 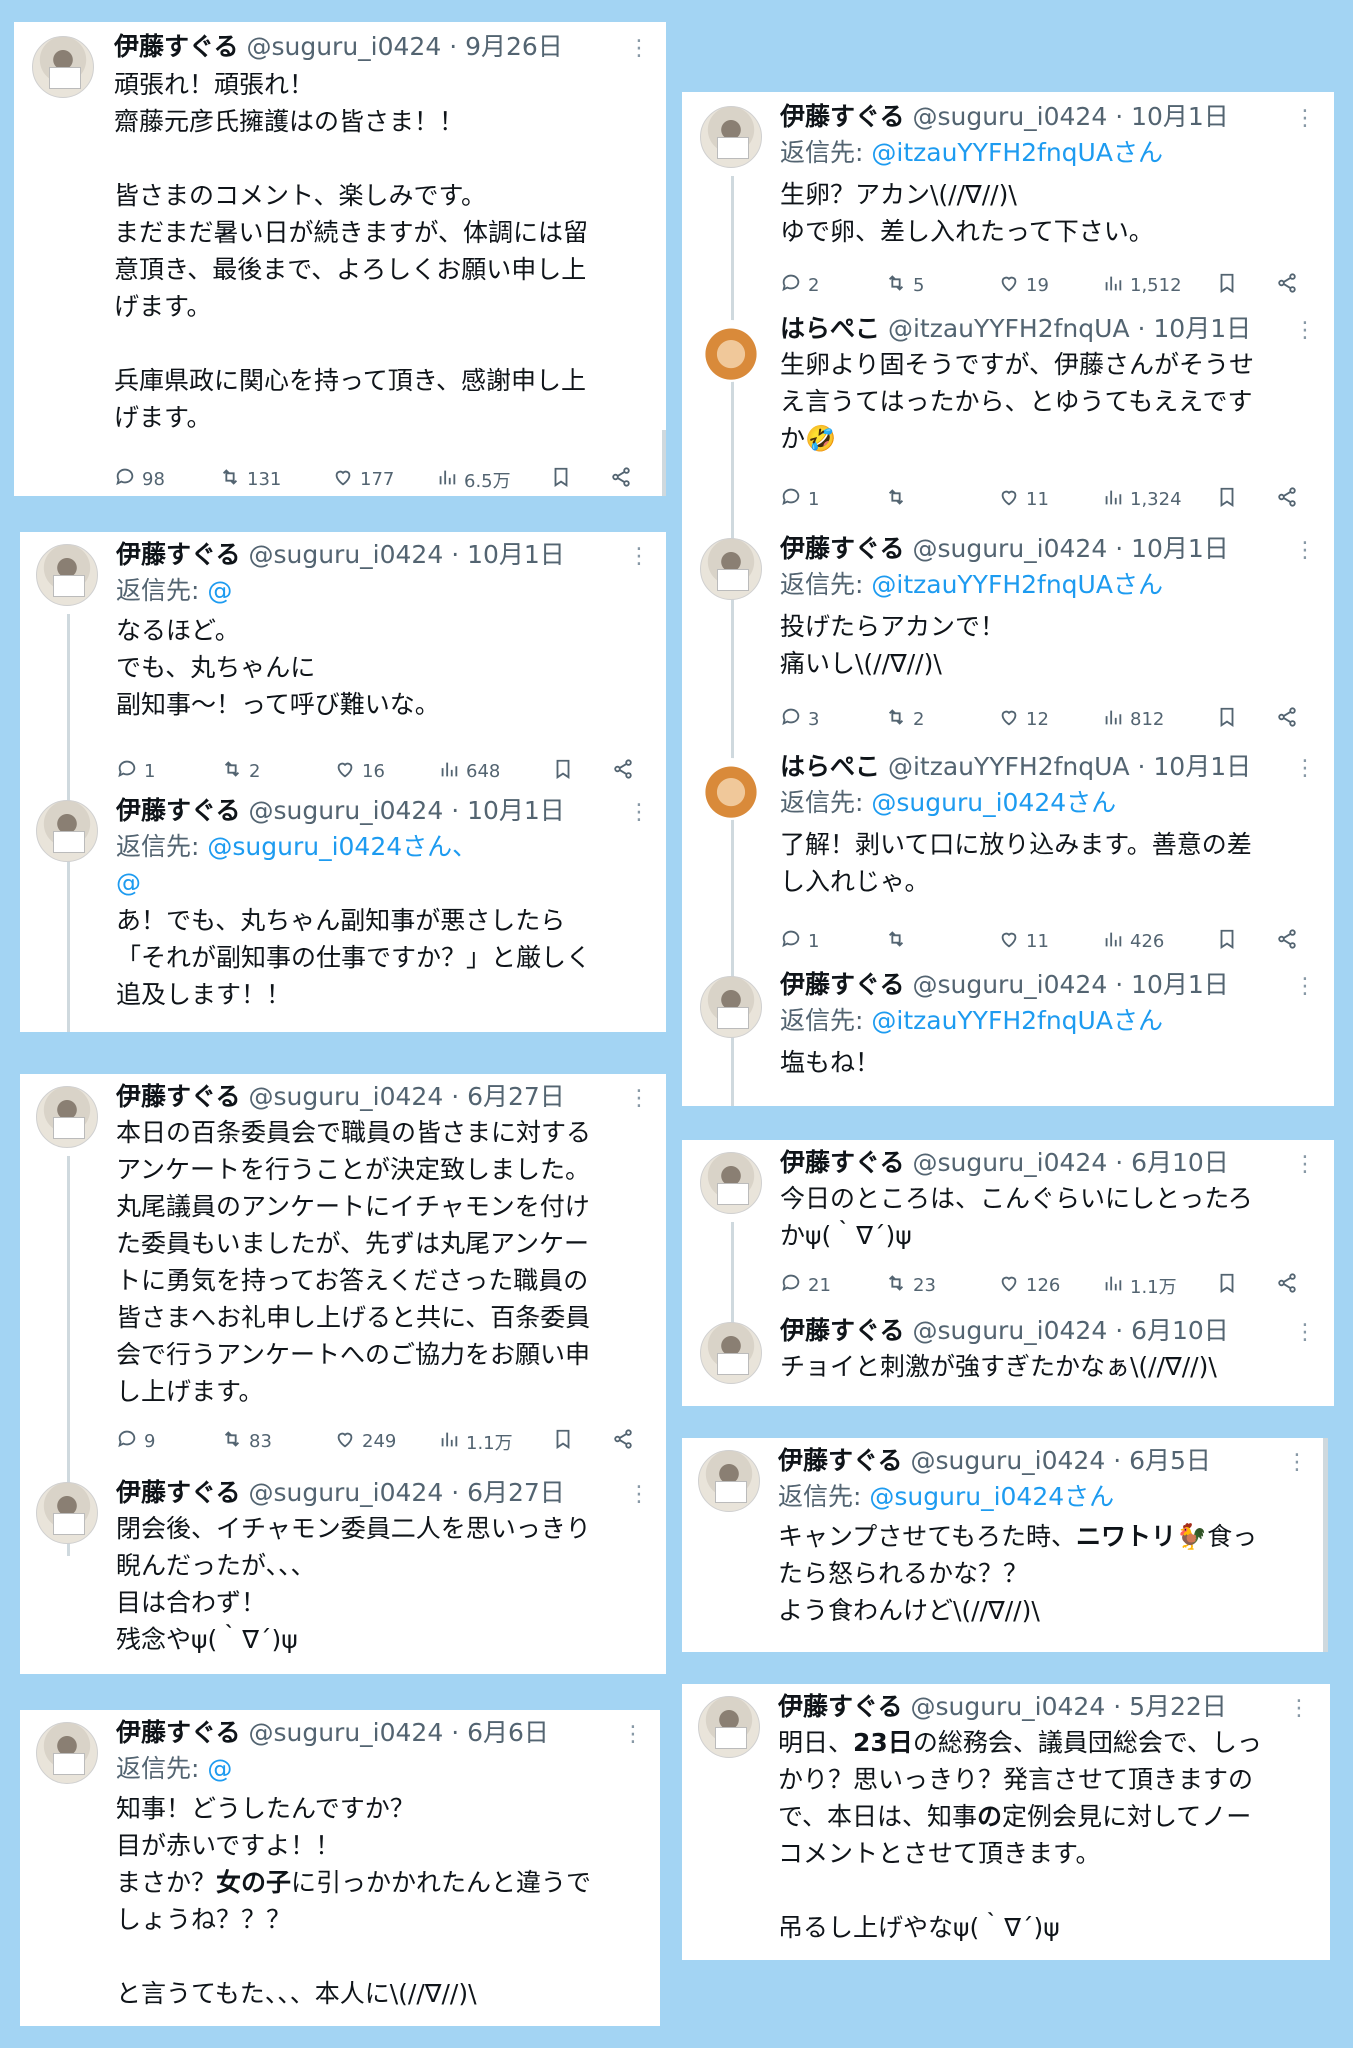 What do you see at coordinates (363, 479) in the screenshot?
I see `like-button: 177` at bounding box center [363, 479].